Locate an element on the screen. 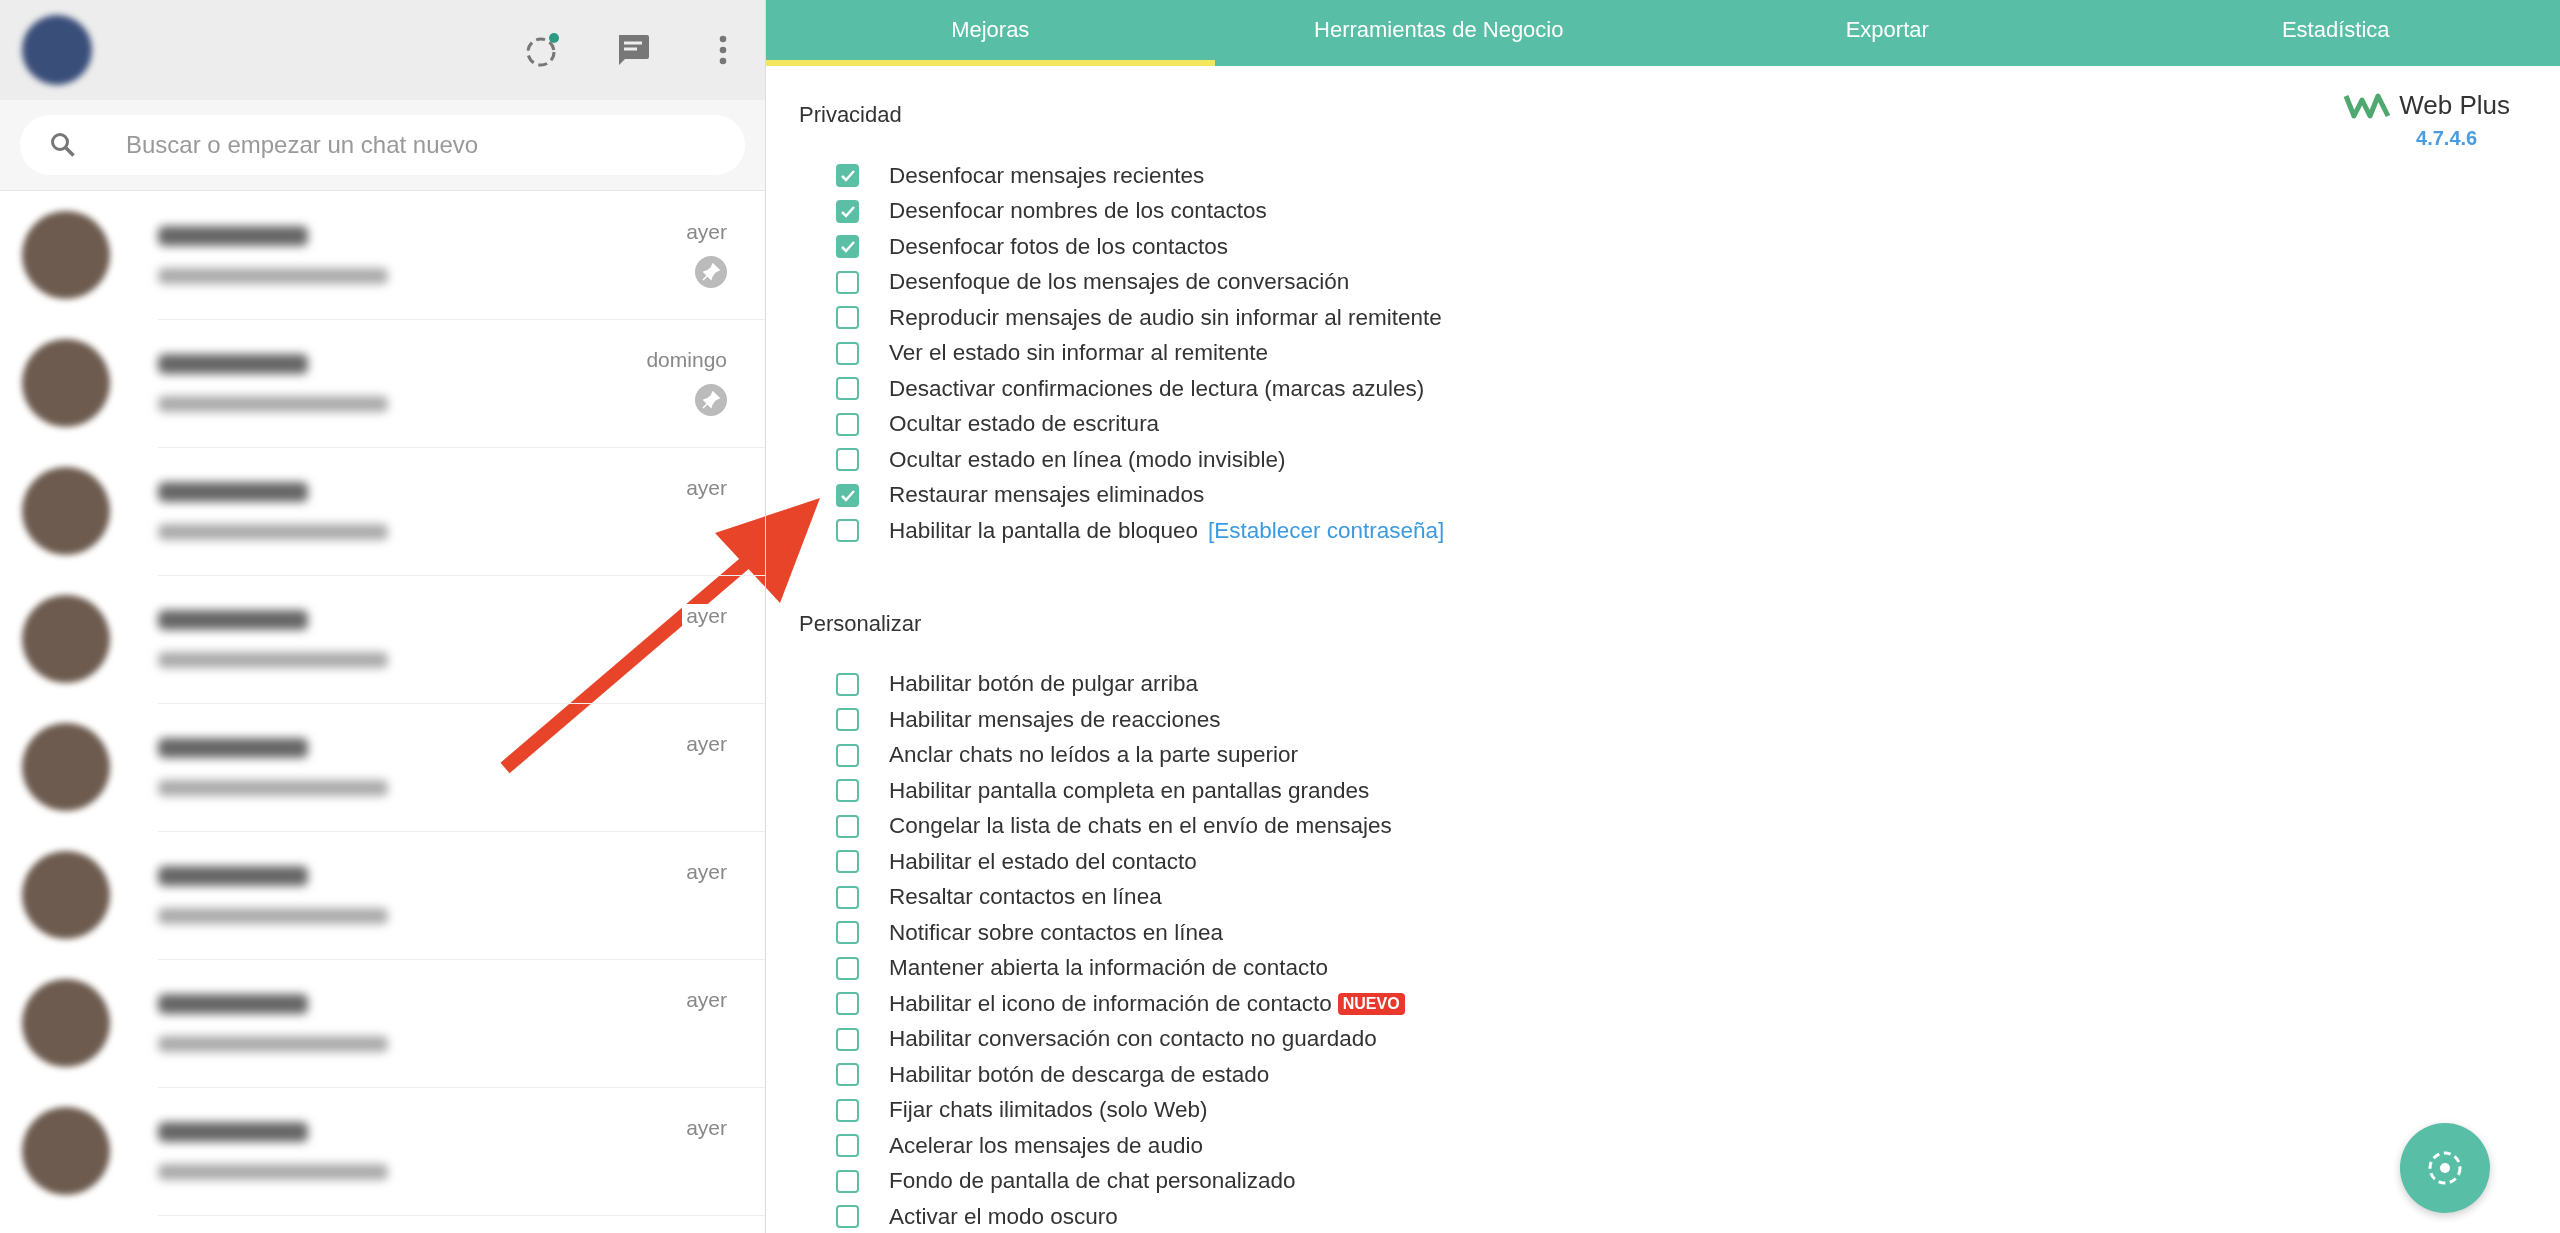 This screenshot has width=2560, height=1233. option-label: Habilitar botón de descarga de estado is located at coordinates (1079, 1074).